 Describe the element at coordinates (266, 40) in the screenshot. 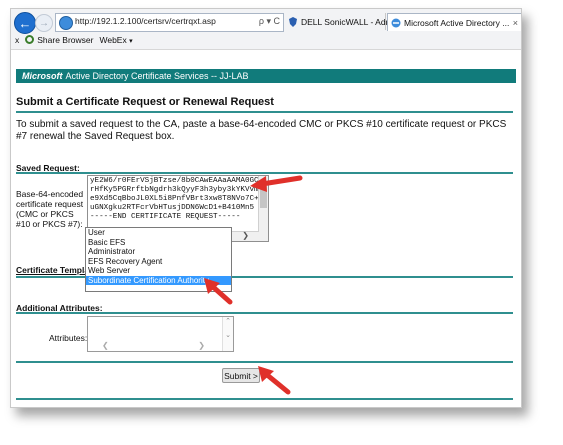

I see `command-bar: x Share Browser WebEx ▾` at that location.